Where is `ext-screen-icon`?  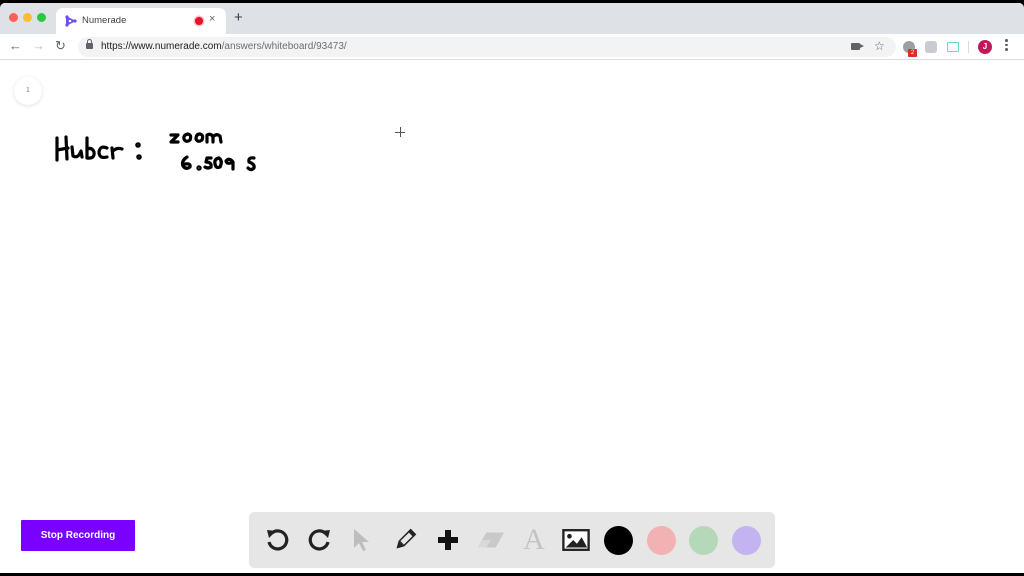 ext-screen-icon is located at coordinates (953, 47).